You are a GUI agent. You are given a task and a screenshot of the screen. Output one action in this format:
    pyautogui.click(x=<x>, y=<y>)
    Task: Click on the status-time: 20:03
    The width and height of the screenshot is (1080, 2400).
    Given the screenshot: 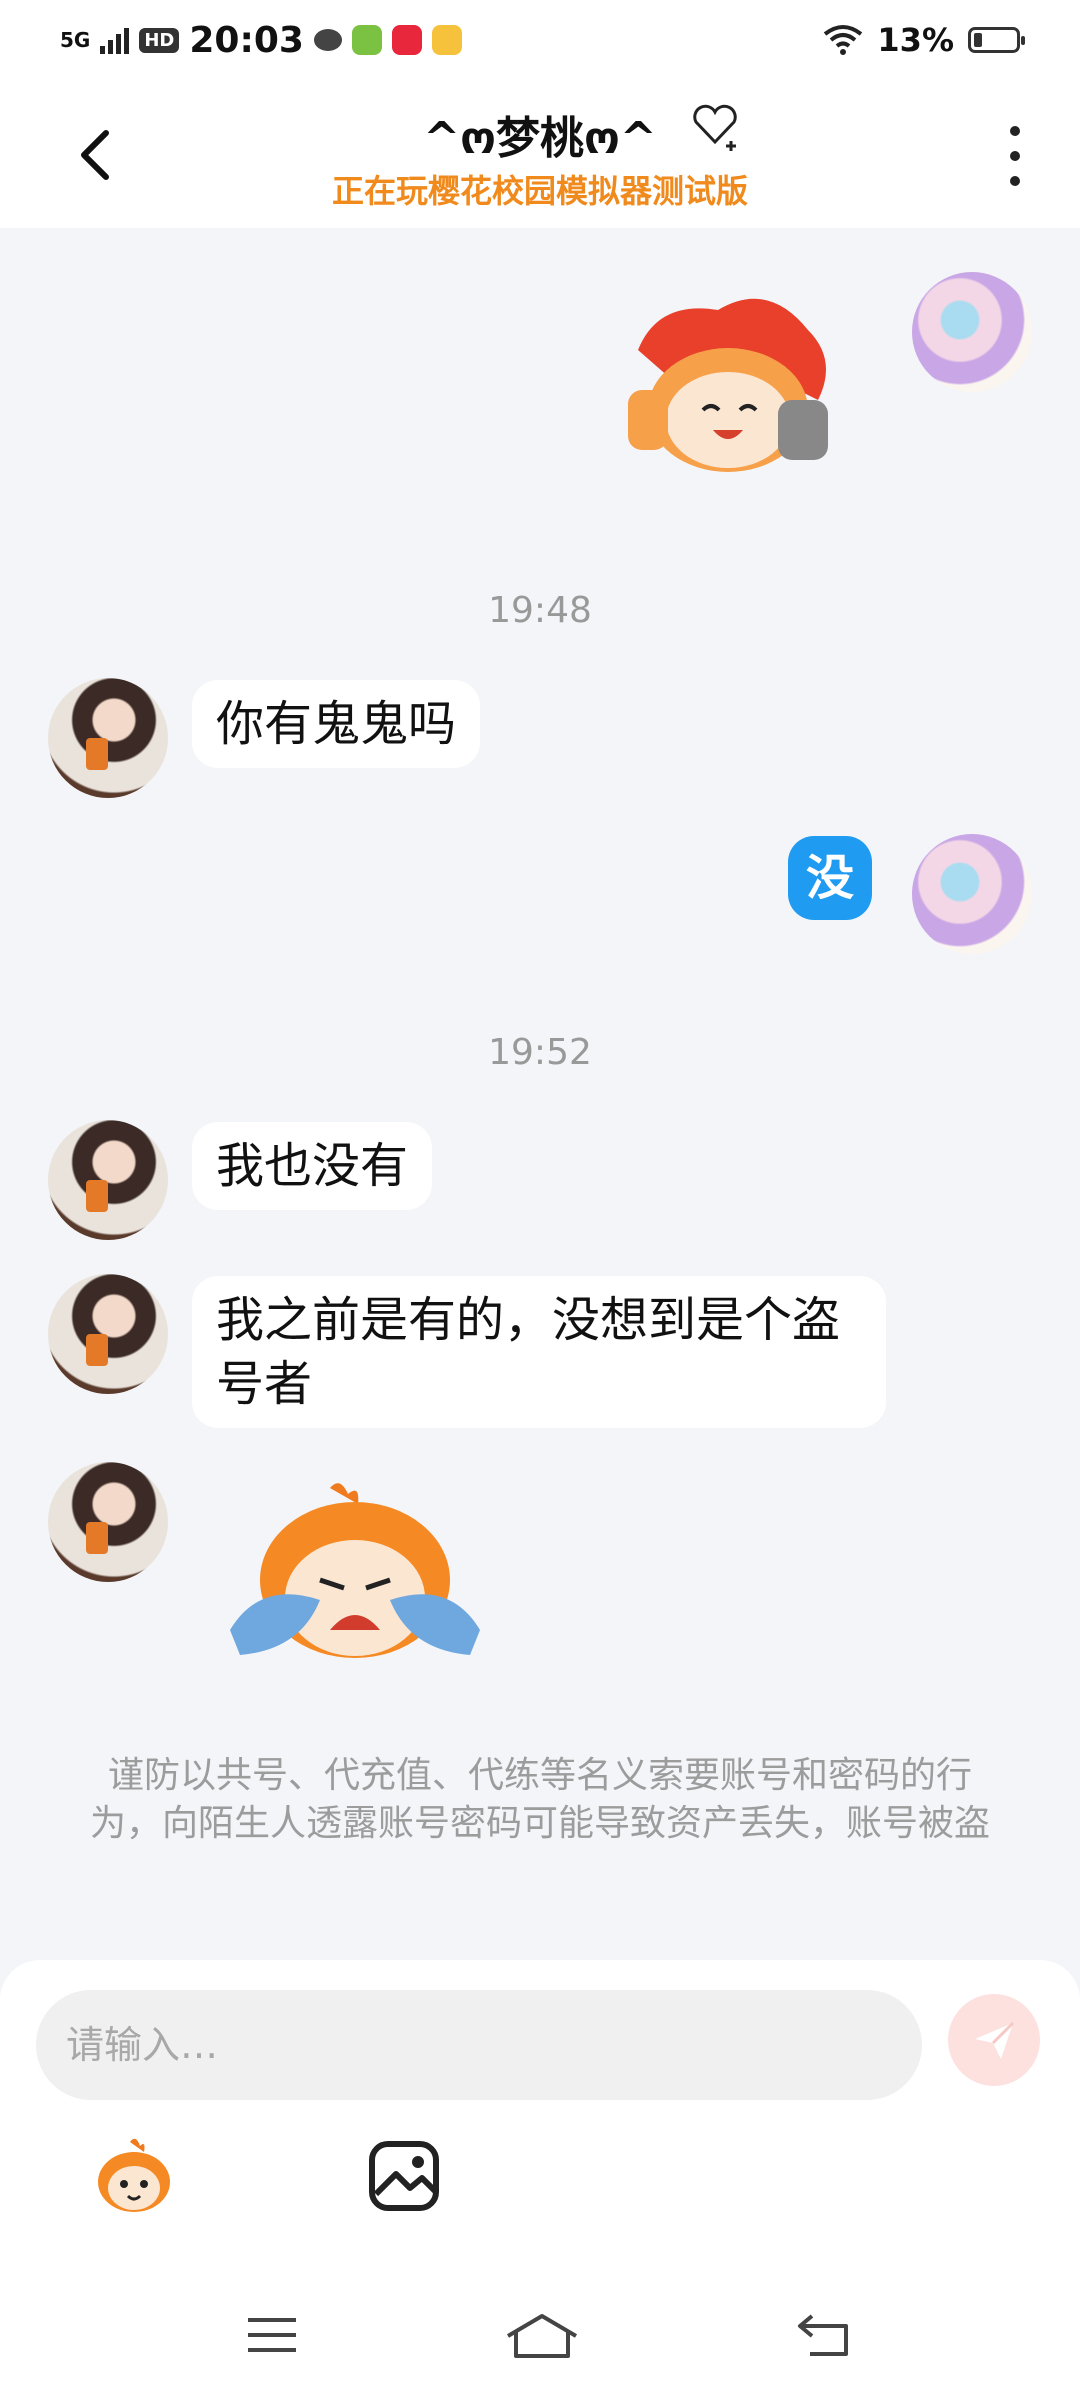 What is the action you would take?
    pyautogui.click(x=246, y=40)
    